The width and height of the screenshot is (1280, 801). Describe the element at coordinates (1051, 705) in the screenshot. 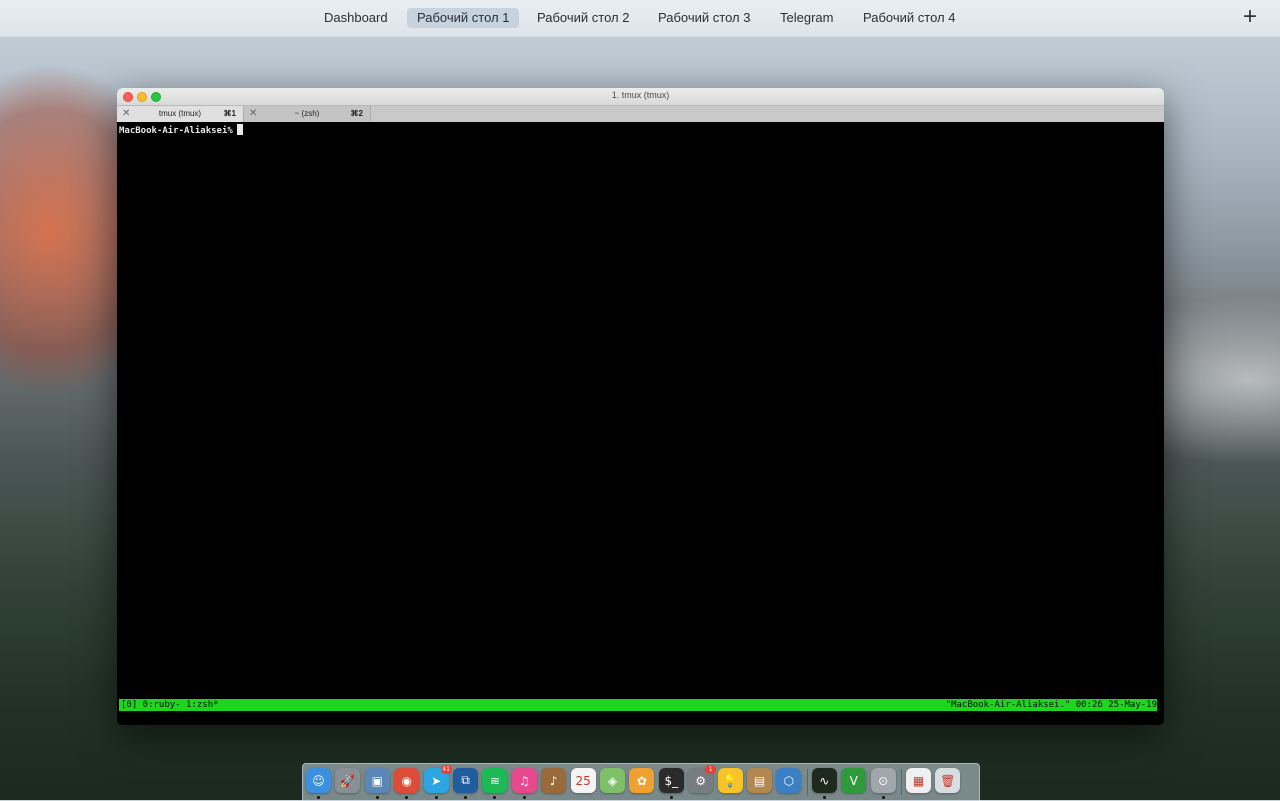

I see `tmux-status-right: "MacBook-Air-Aliaksei." 00:26 25-May-19` at that location.